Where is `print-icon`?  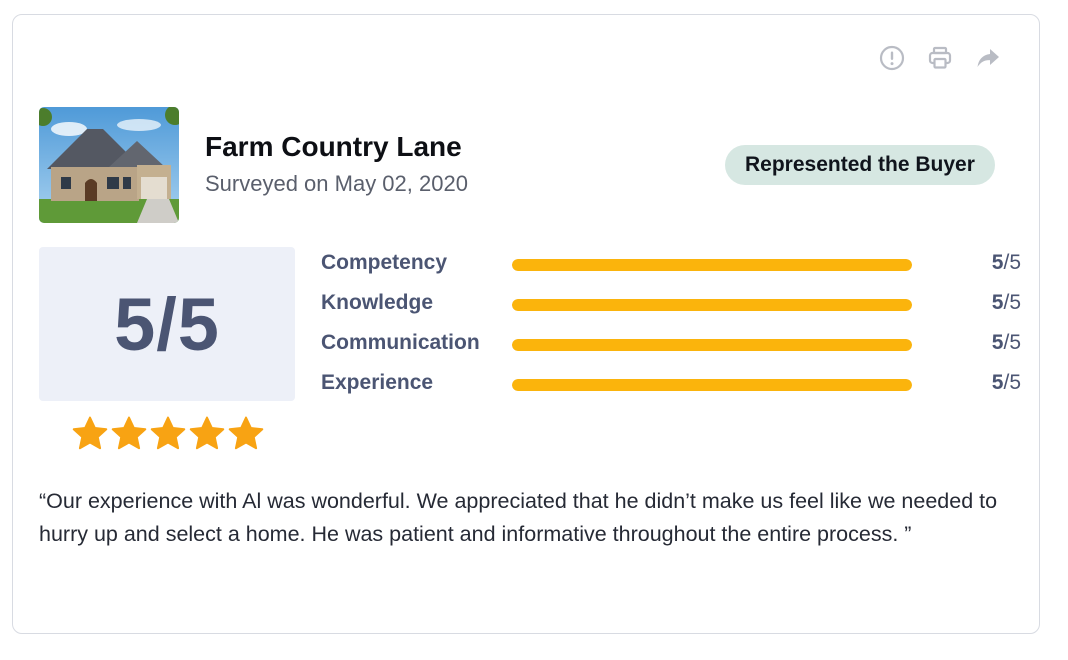
print-icon is located at coordinates (940, 57).